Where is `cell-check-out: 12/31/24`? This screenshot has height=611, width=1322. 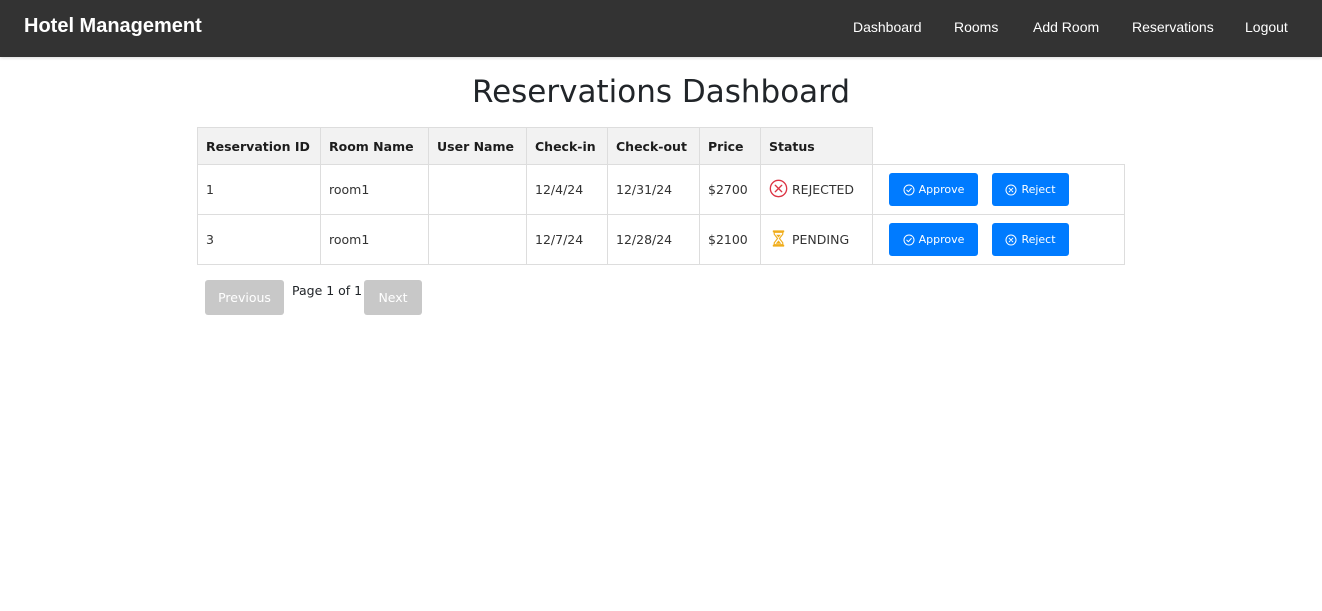 cell-check-out: 12/31/24 is located at coordinates (653, 189).